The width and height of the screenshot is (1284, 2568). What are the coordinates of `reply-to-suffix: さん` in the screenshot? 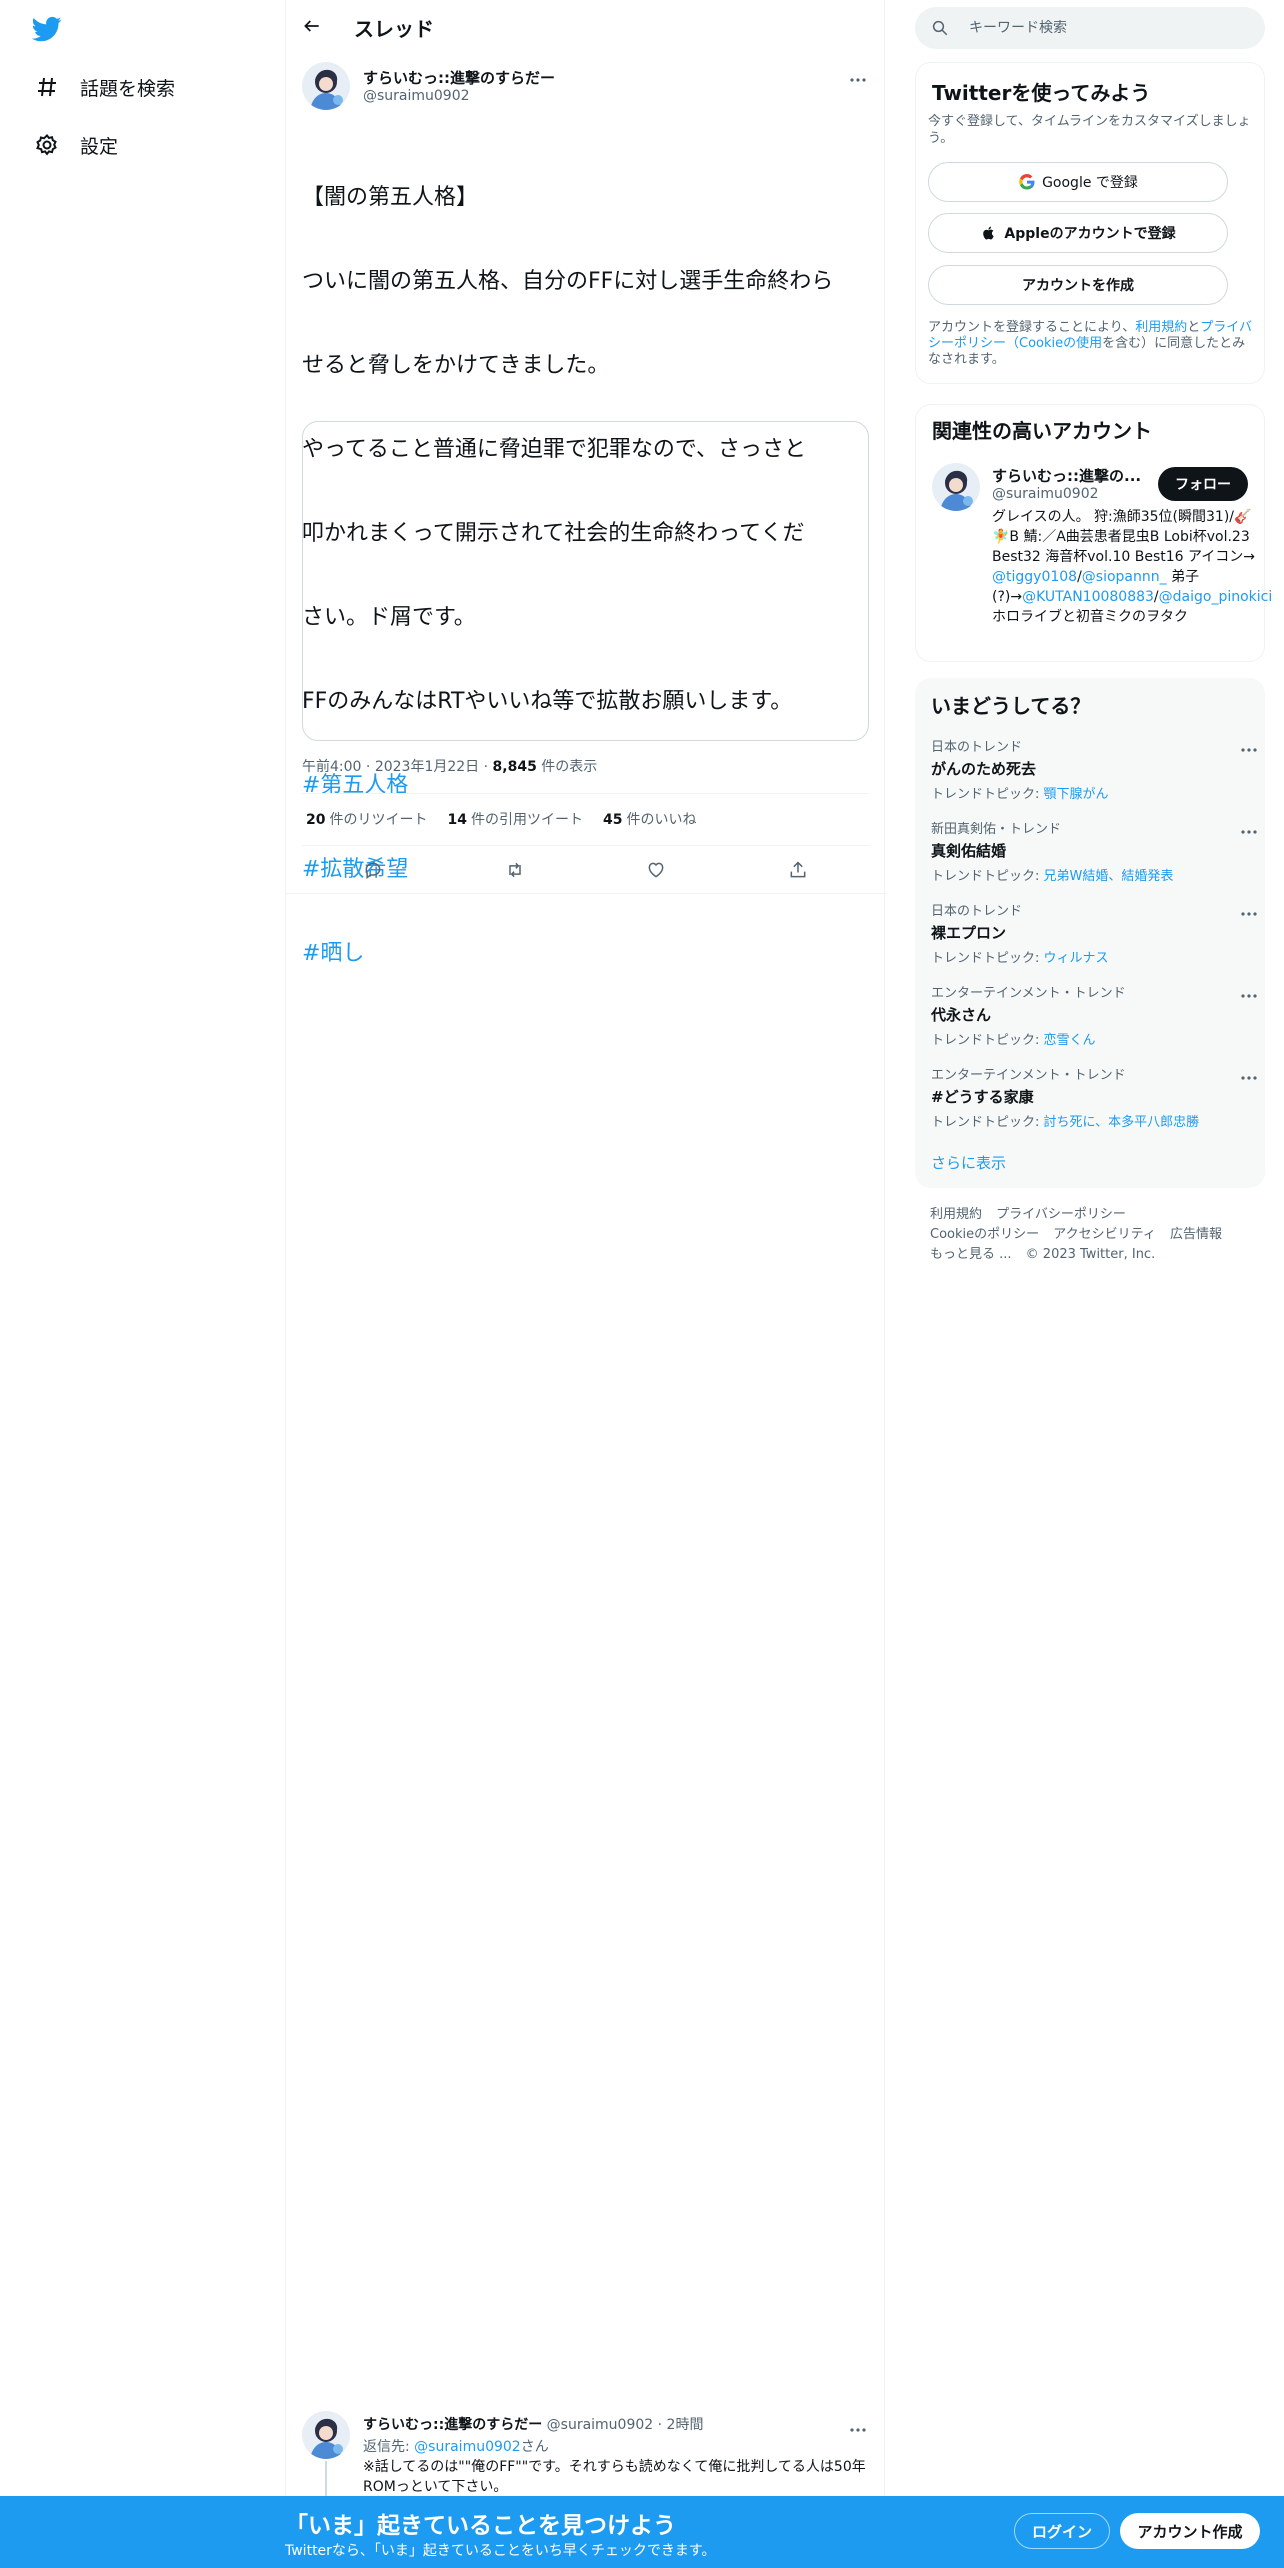 It's located at (534, 2447).